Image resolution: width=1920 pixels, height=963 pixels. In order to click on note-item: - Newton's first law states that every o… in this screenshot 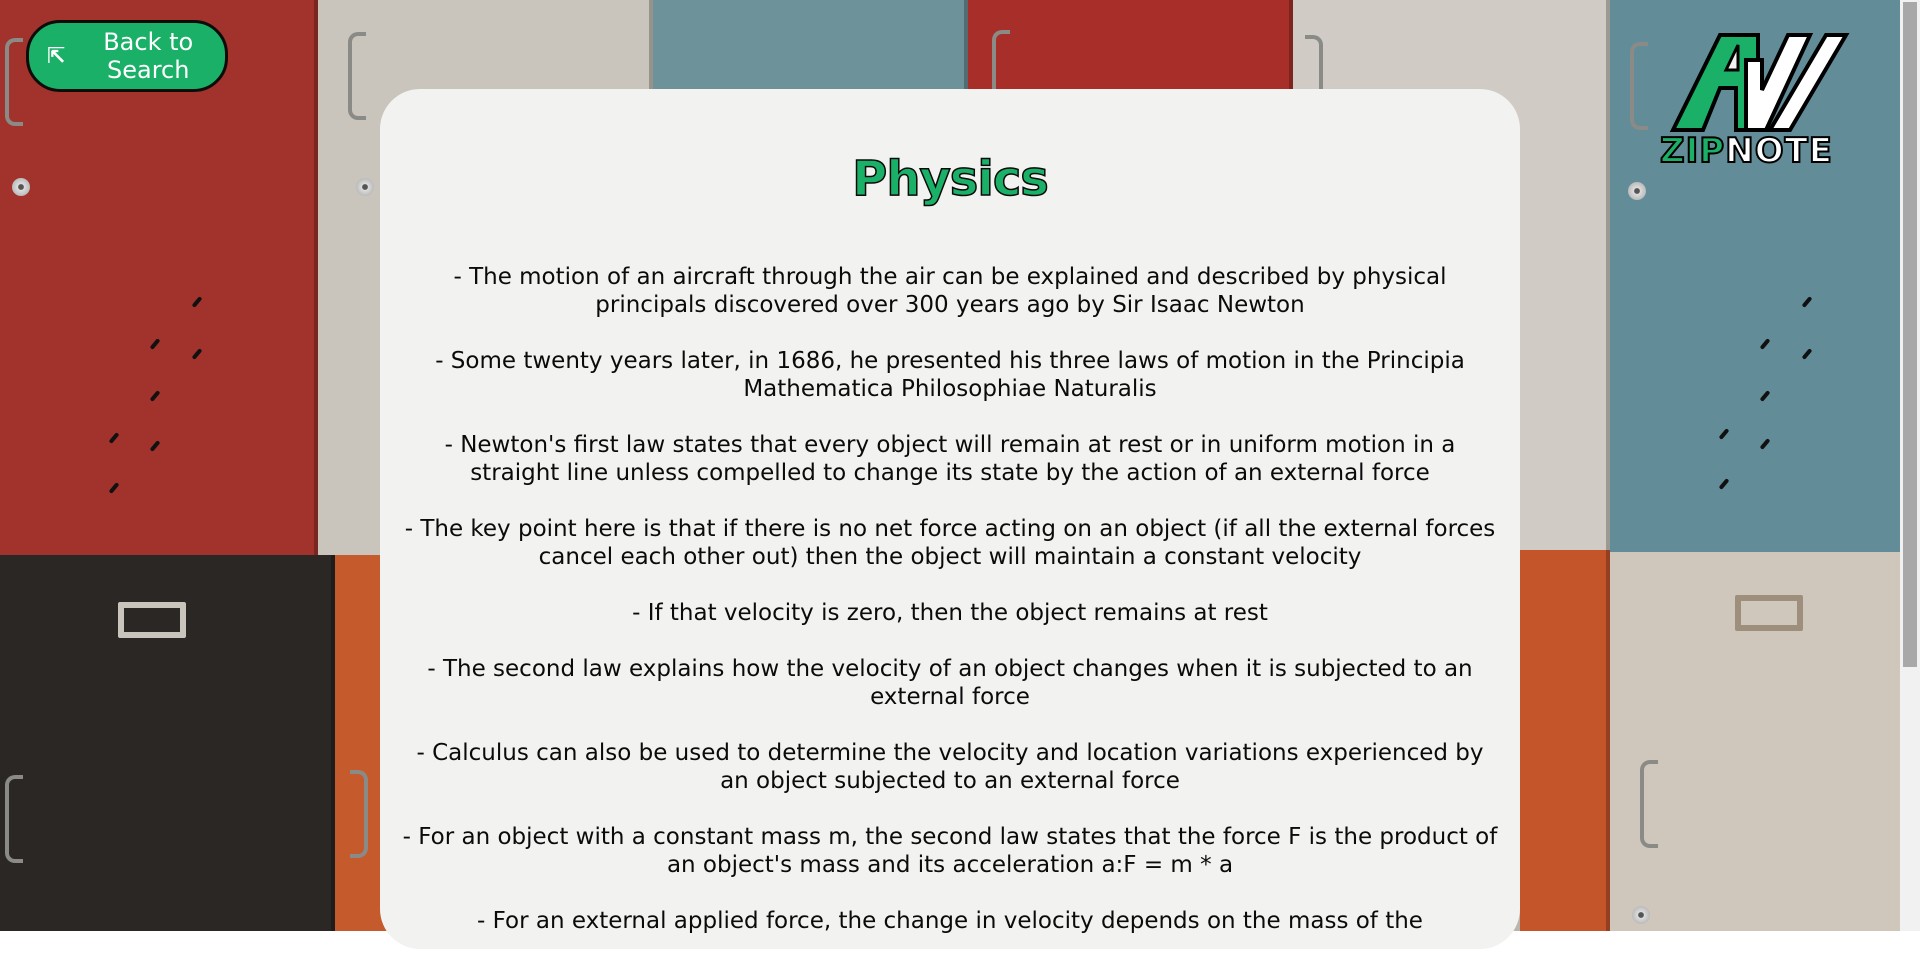, I will do `click(950, 459)`.